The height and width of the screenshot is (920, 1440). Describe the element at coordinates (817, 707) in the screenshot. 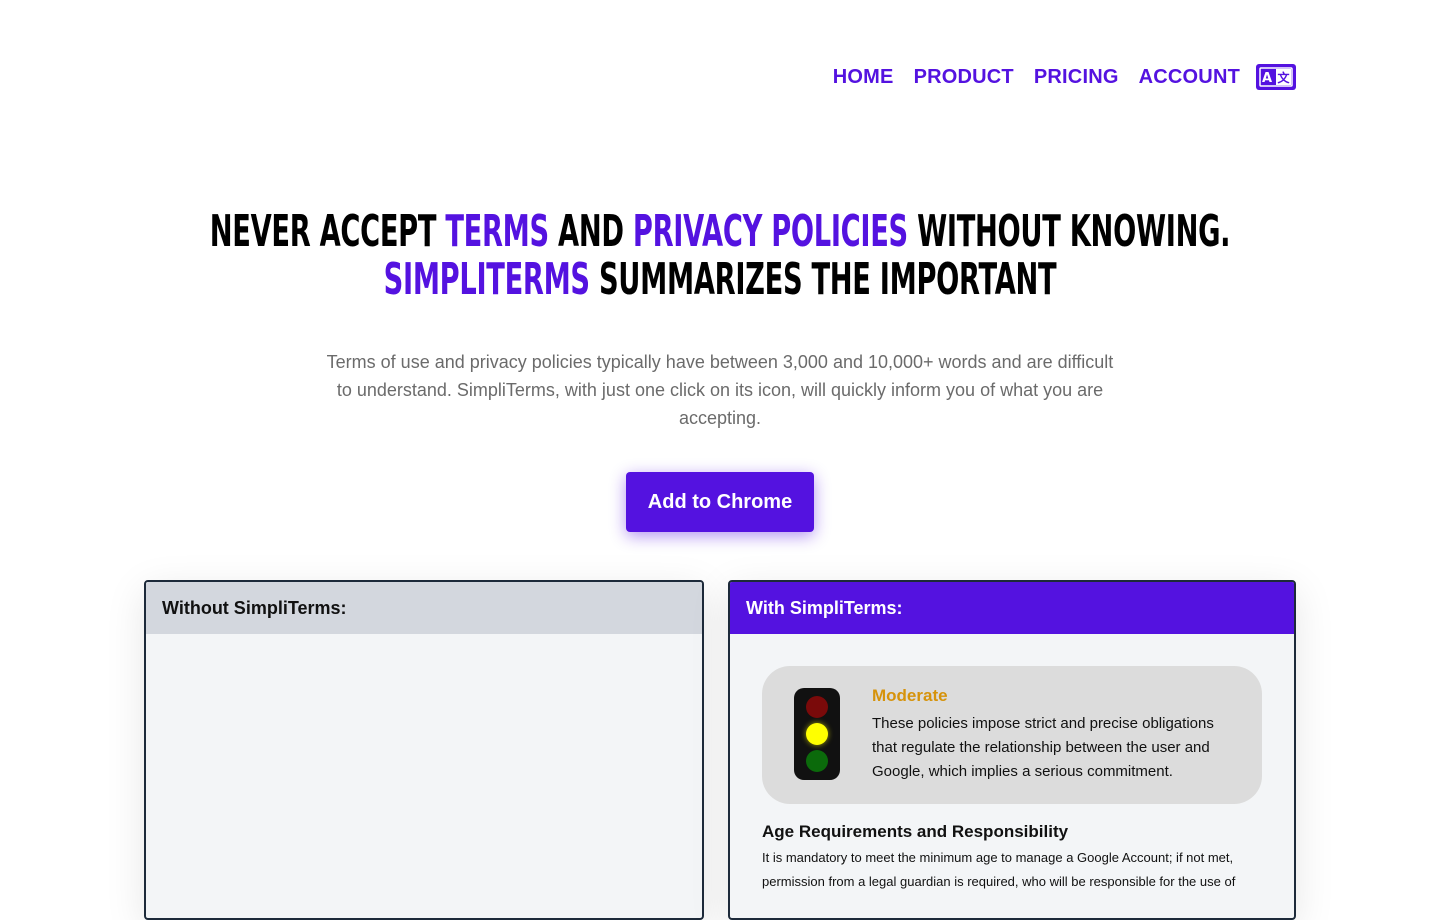

I see `red-light` at that location.